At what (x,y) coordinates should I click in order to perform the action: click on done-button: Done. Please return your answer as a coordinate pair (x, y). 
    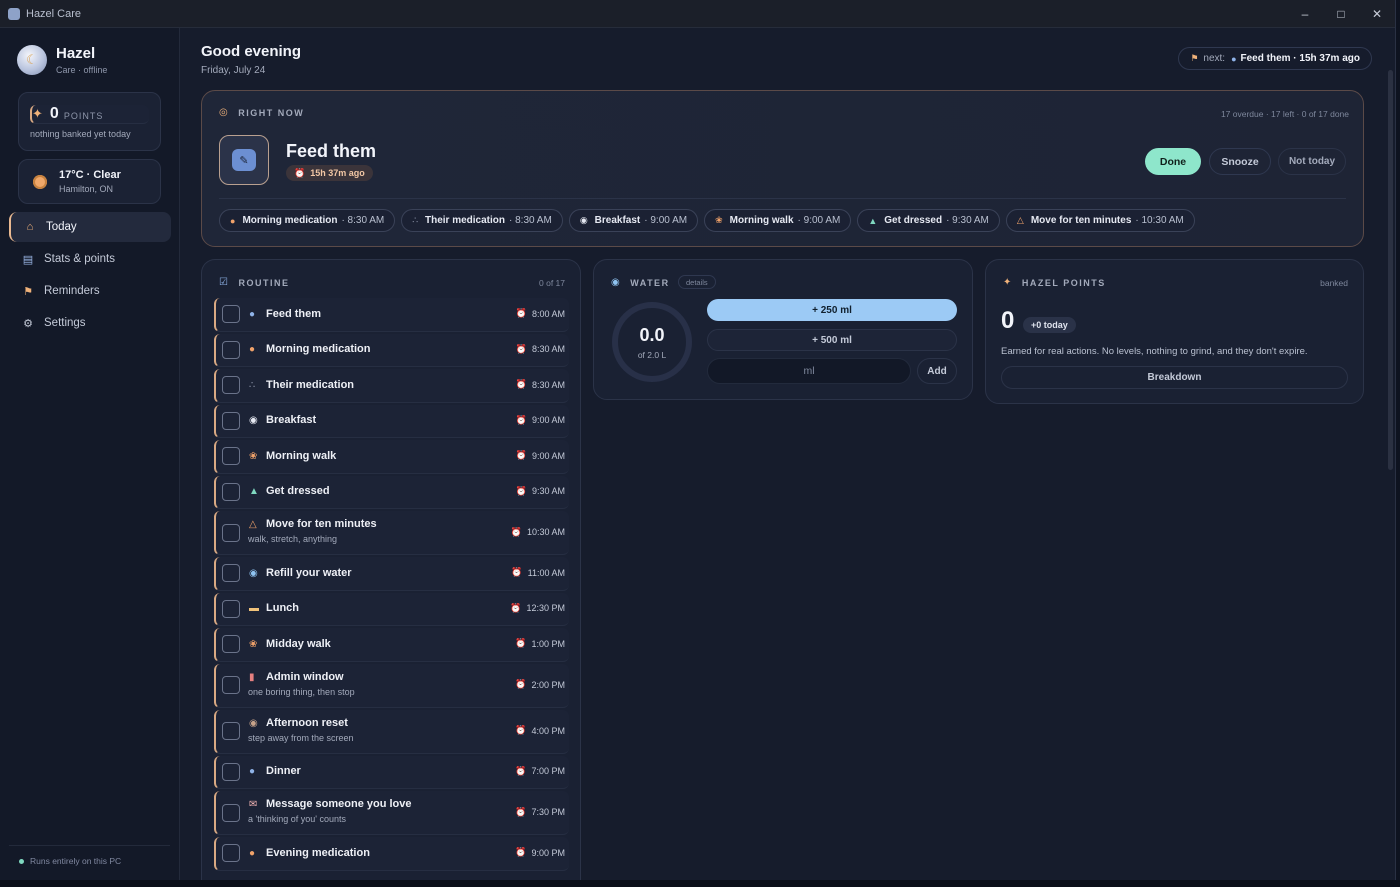
    Looking at the image, I should click on (1173, 161).